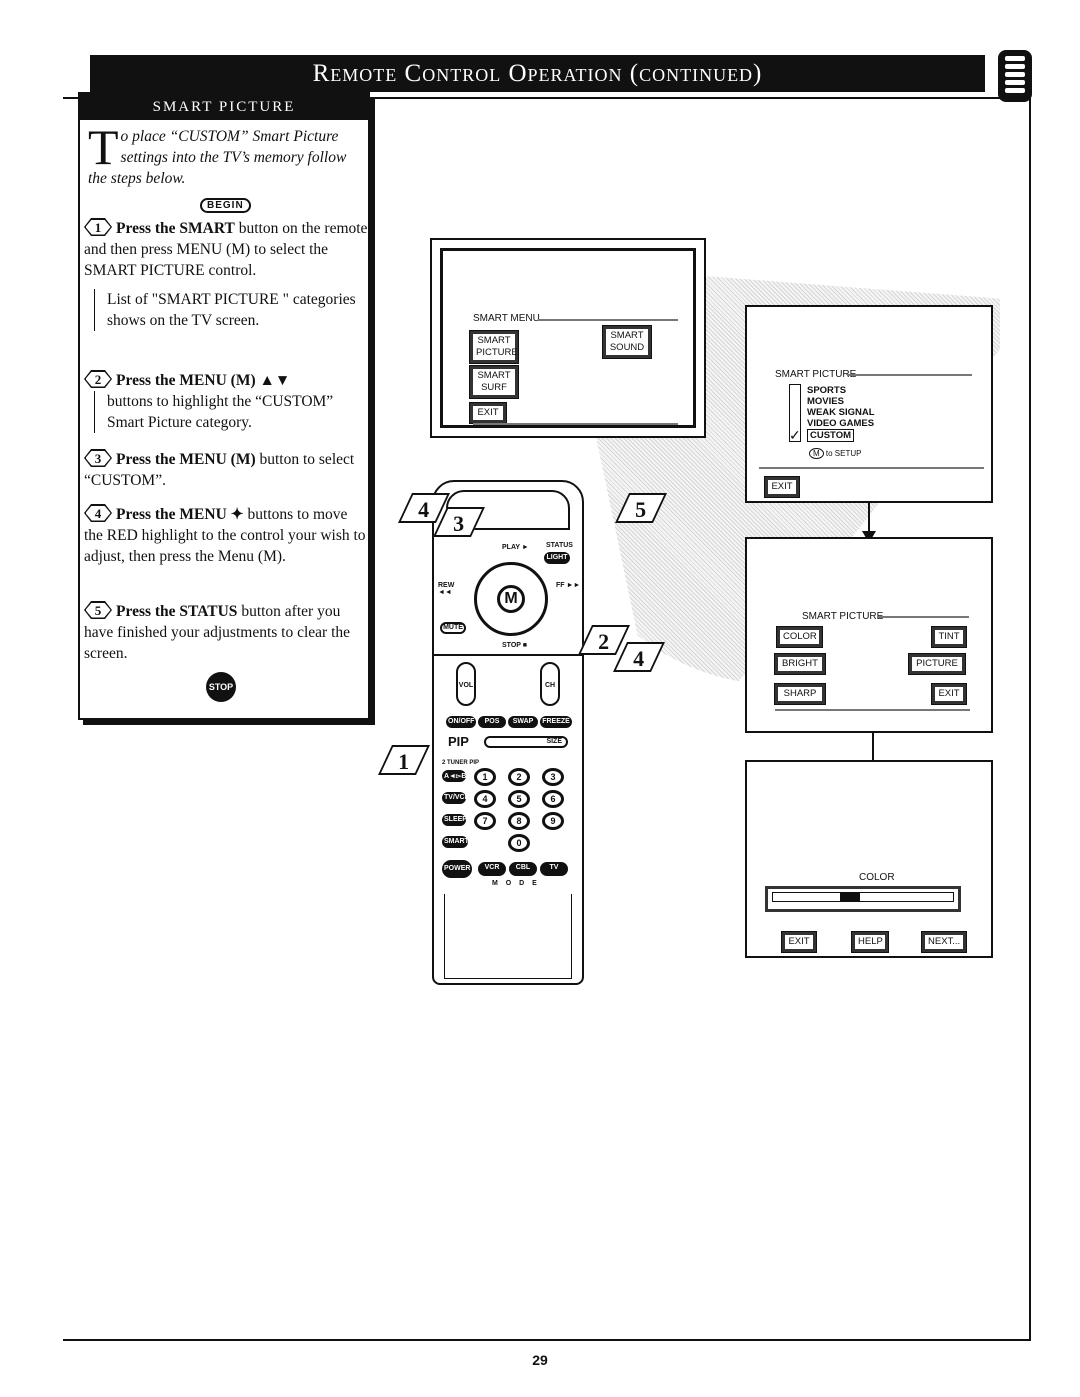 The image size is (1080, 1397). I want to click on color-button: COLOR, so click(799, 637).